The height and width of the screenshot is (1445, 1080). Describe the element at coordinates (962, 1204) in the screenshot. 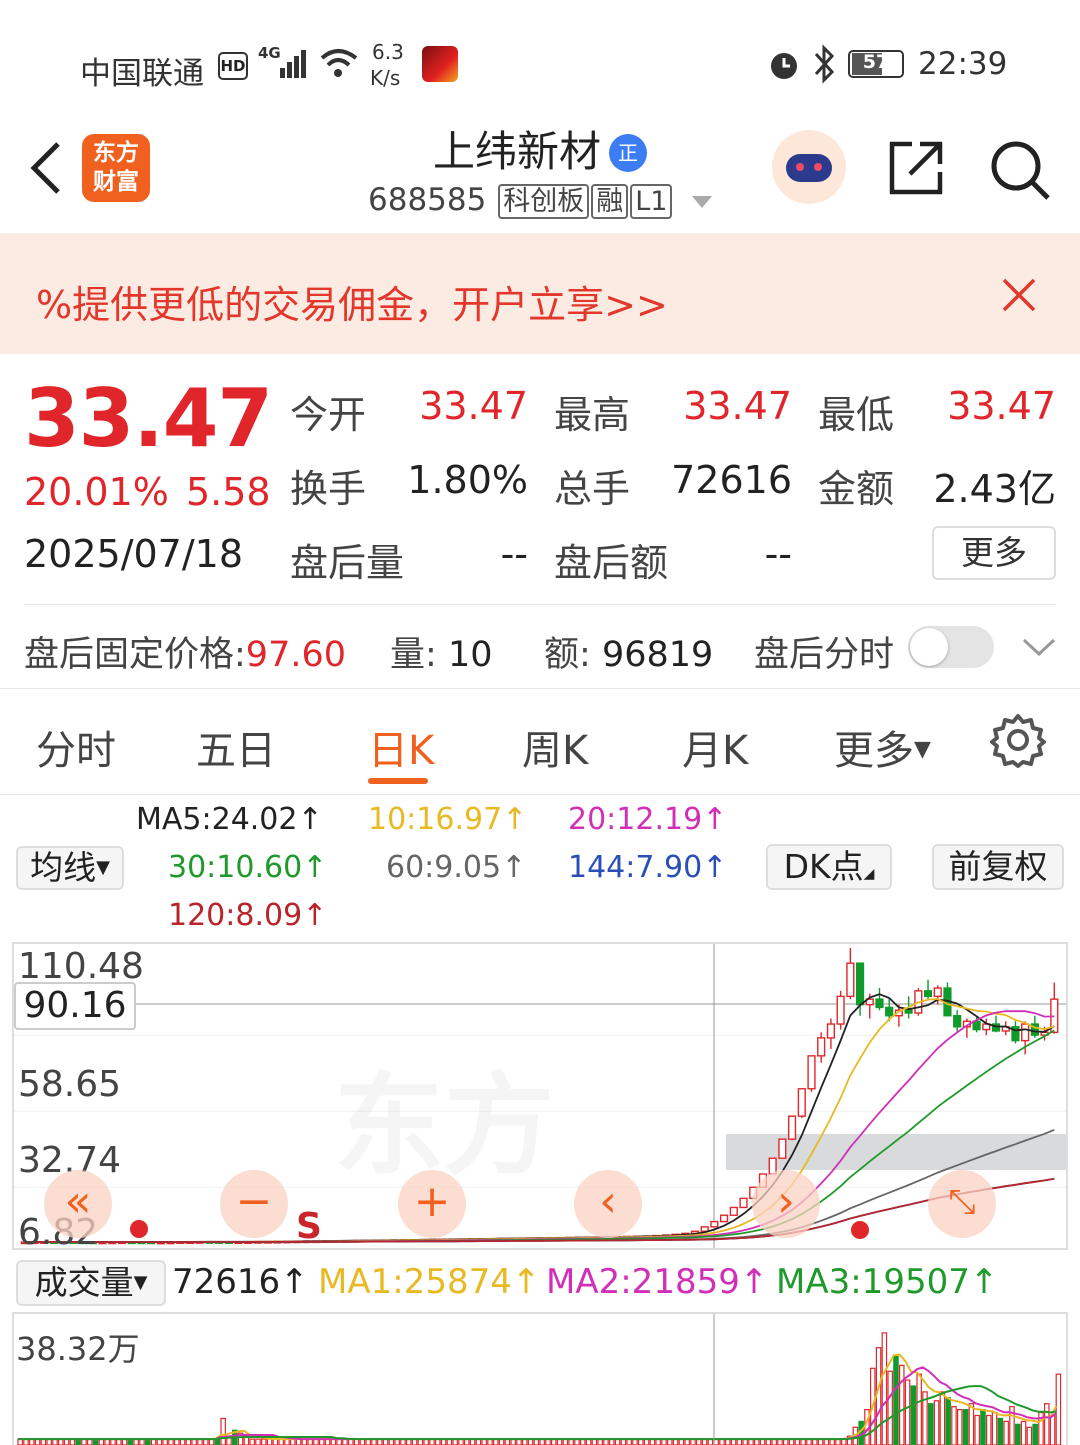

I see `fullscreen-icon: ⤡` at that location.